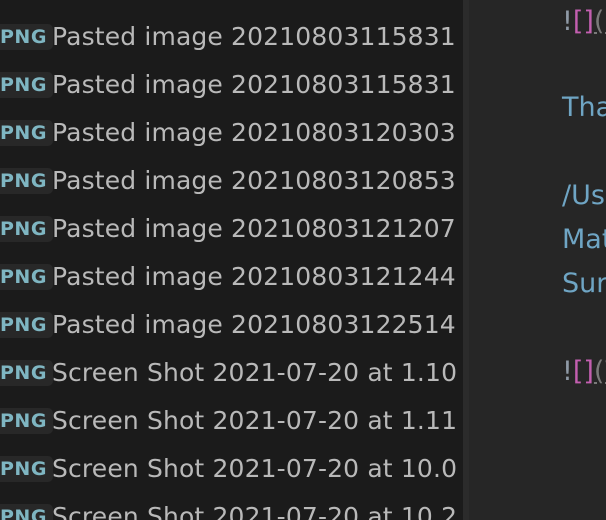 This screenshot has width=606, height=520. What do you see at coordinates (254, 132) in the screenshot?
I see `file-name: Pasted image 20210803120303` at bounding box center [254, 132].